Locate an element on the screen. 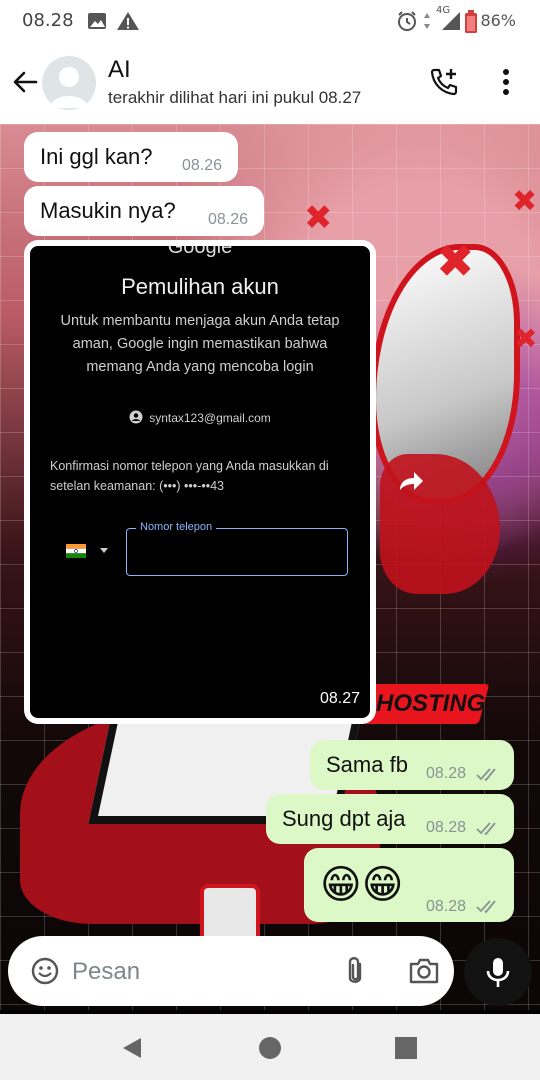  image-message-time: 08.27 is located at coordinates (339, 698).